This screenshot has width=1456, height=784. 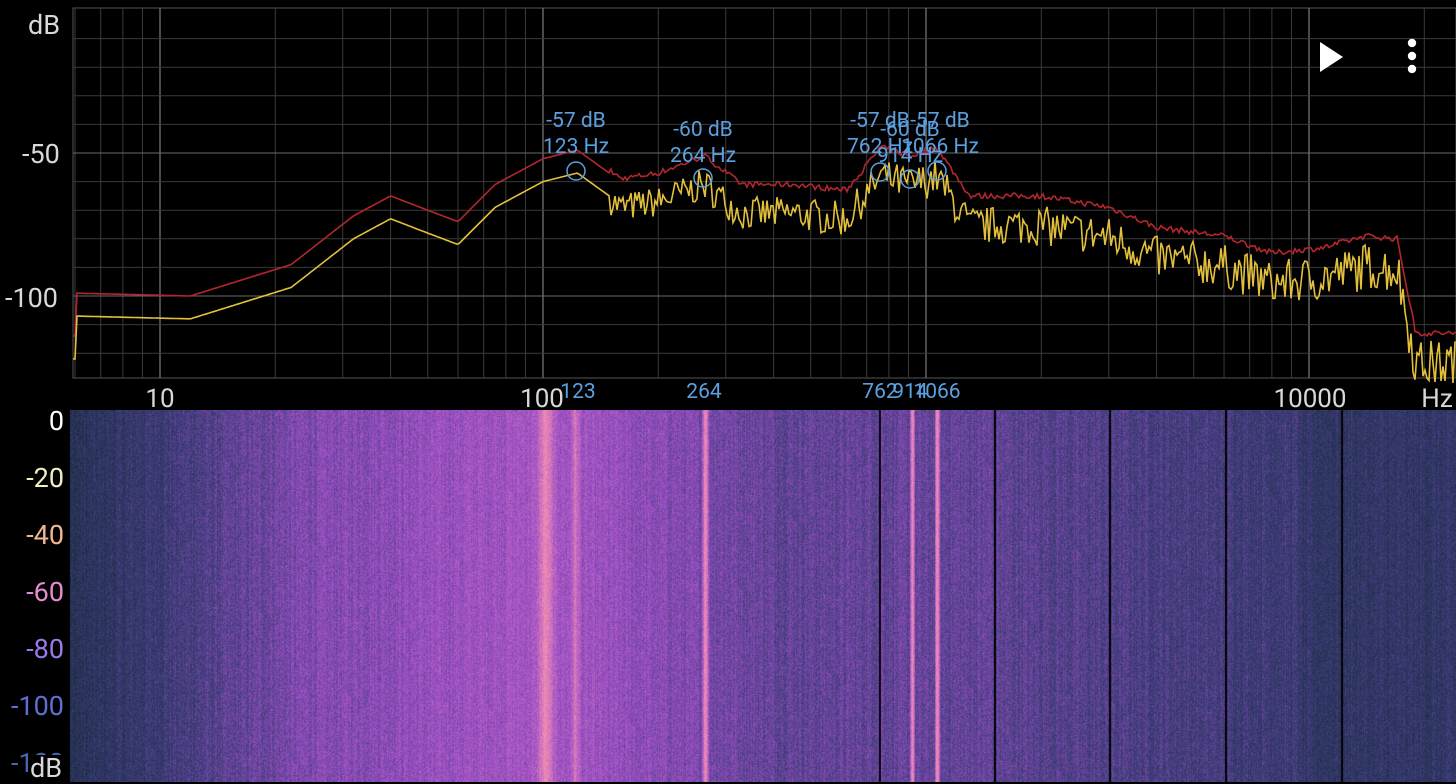 I want to click on spectrogram-scale-label: -80, so click(x=45, y=649).